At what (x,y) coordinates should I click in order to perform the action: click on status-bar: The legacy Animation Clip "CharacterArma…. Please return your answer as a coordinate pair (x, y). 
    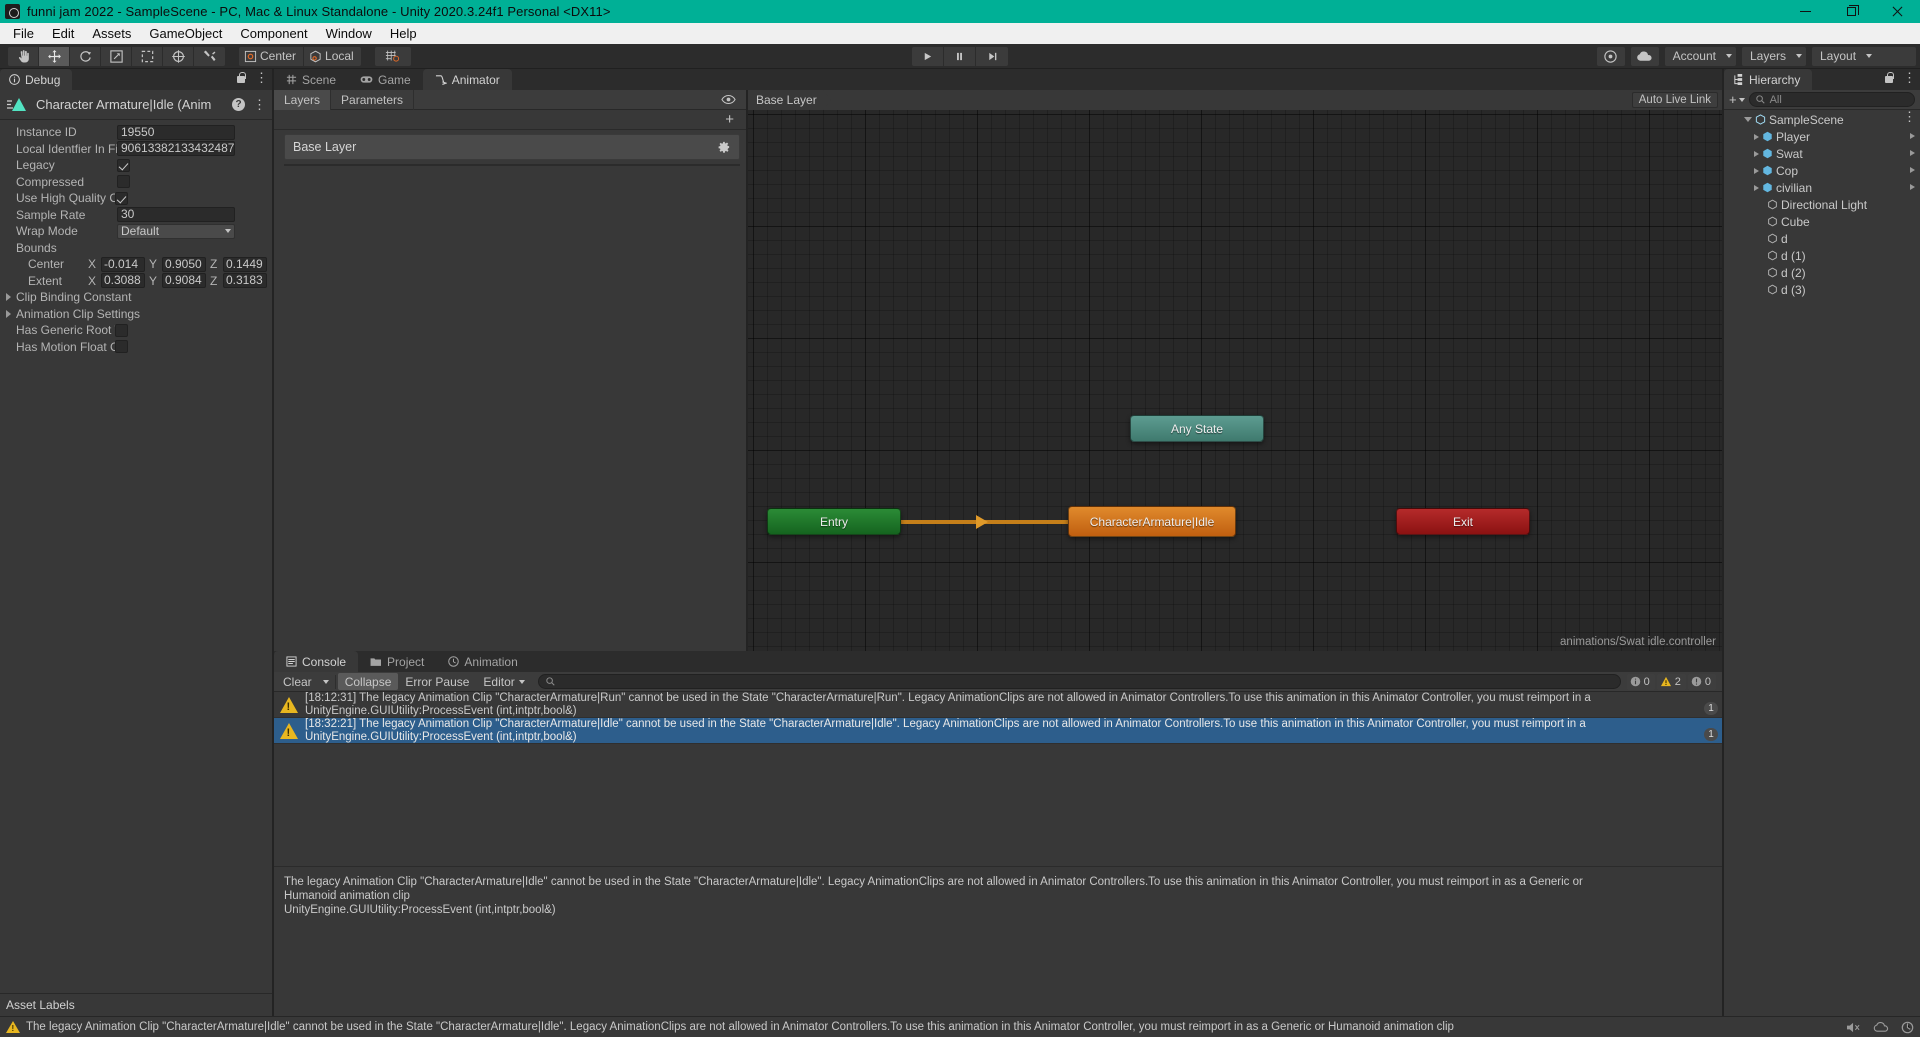
    Looking at the image, I should click on (960, 1026).